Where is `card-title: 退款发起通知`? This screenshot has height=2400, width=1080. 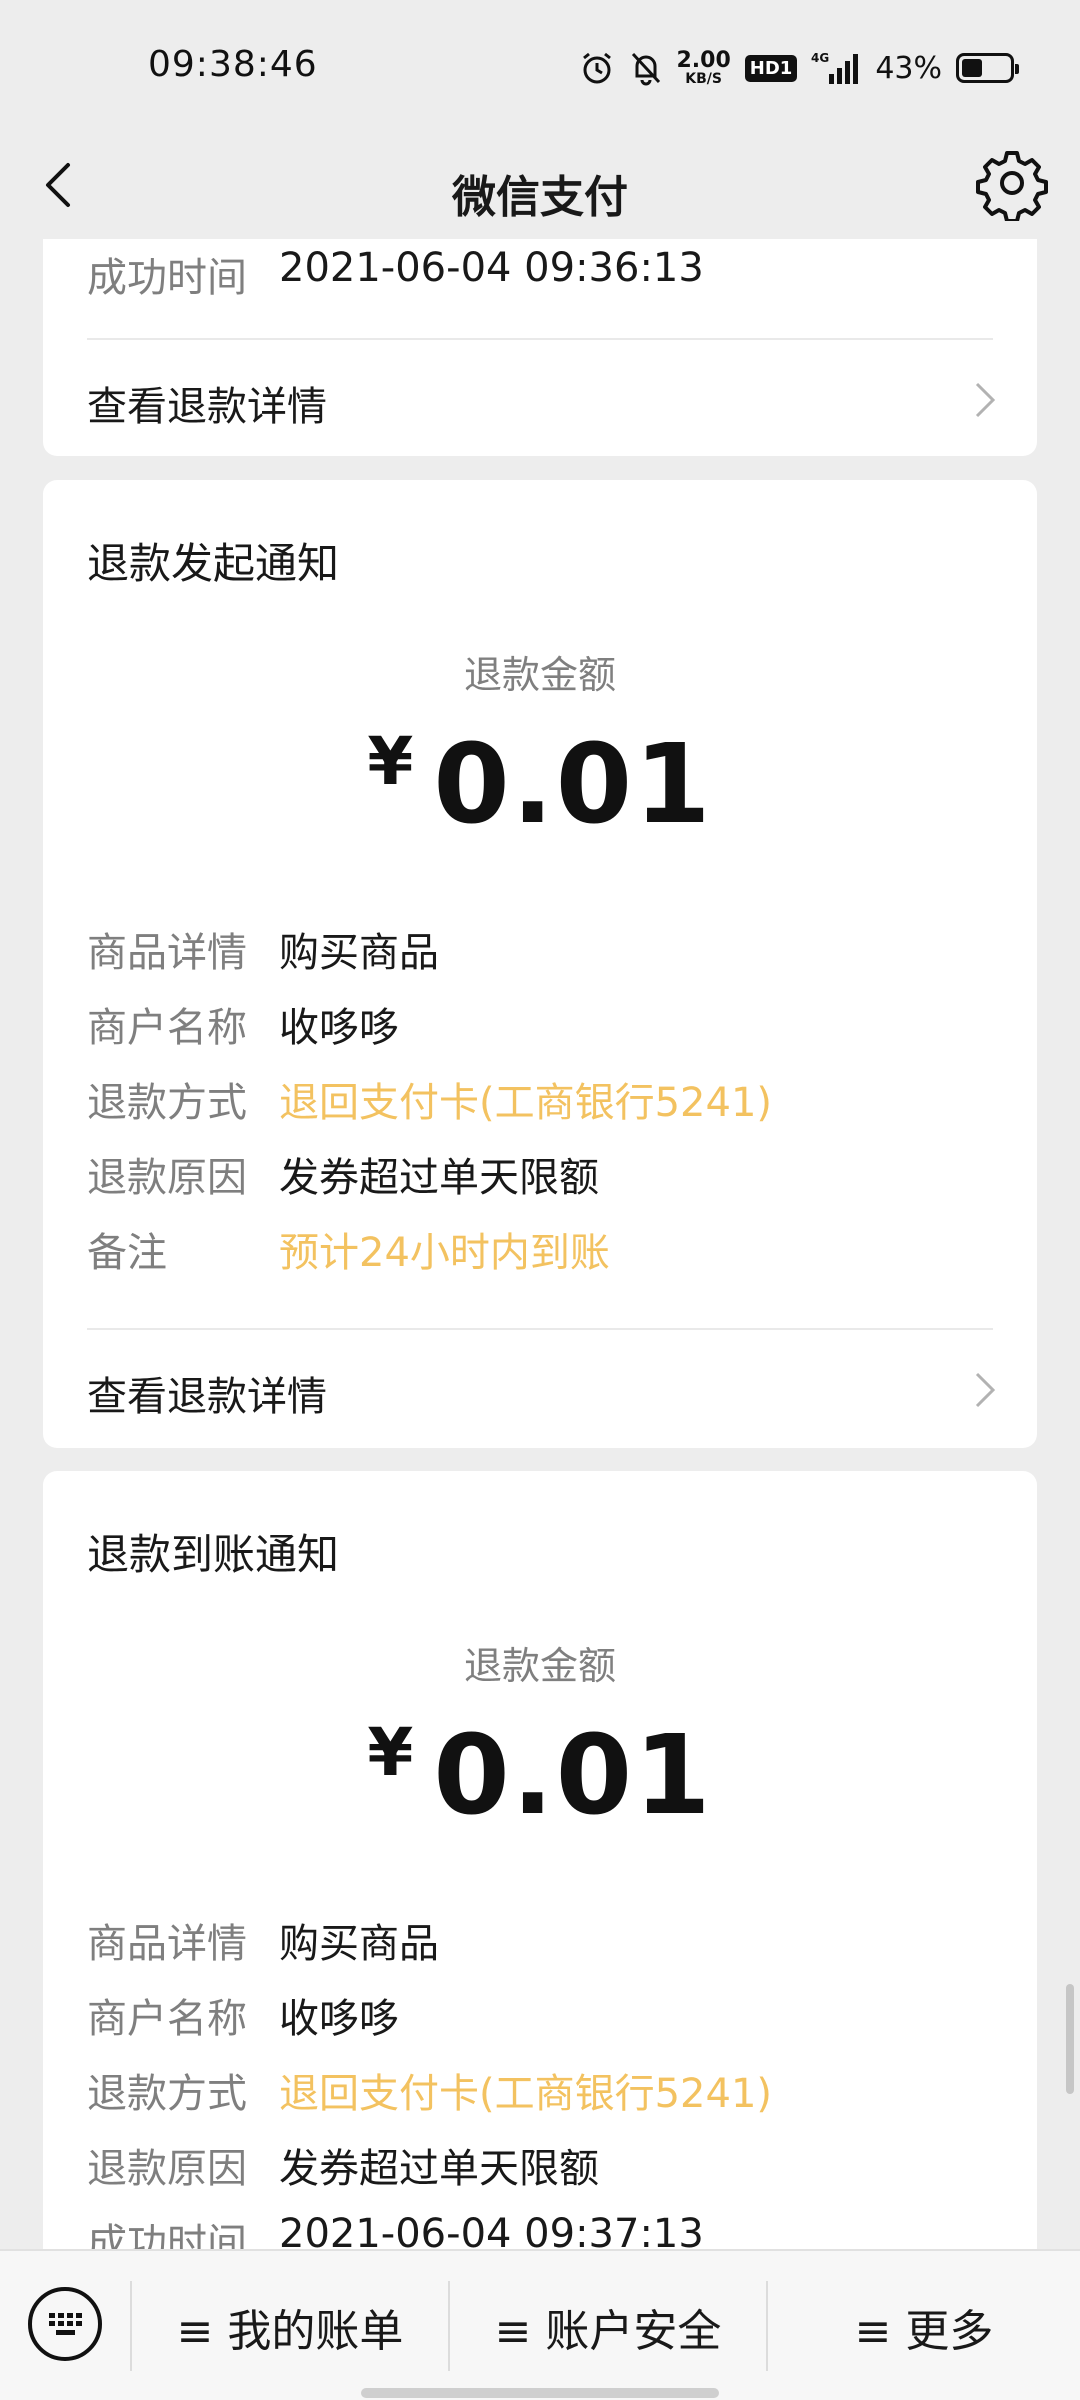
card-title: 退款发起通知 is located at coordinates (213, 563).